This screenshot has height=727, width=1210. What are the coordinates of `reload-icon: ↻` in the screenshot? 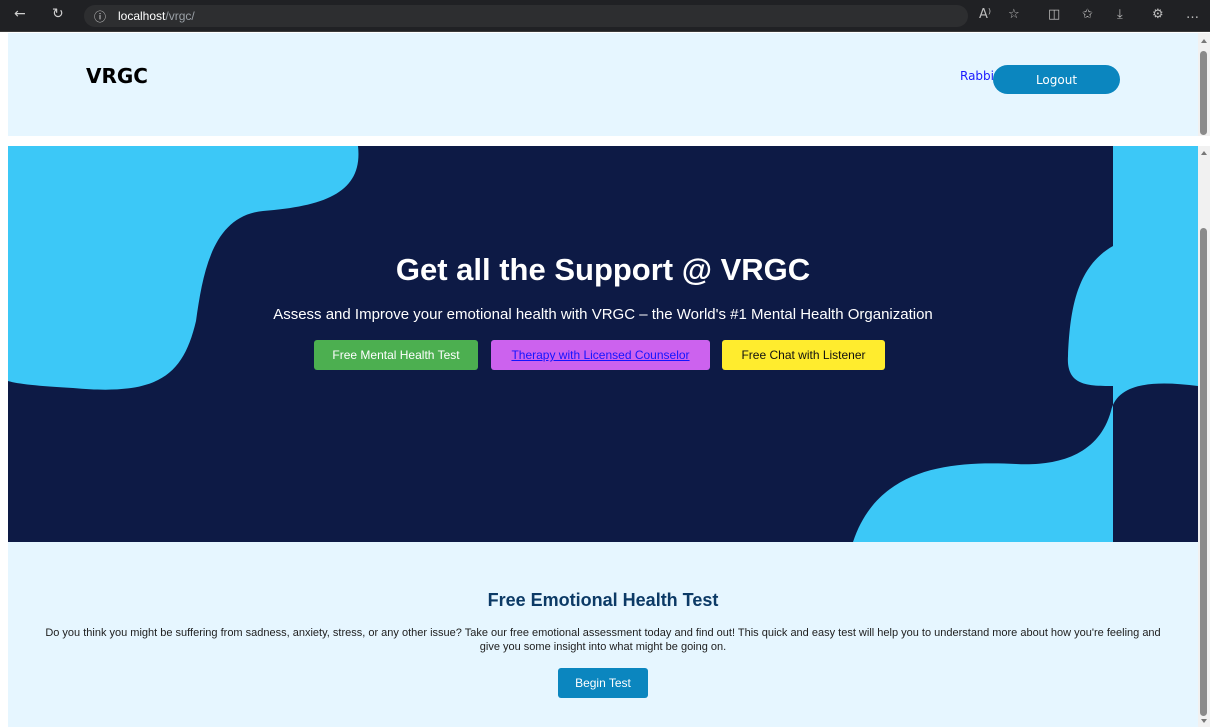 It's located at (58, 14).